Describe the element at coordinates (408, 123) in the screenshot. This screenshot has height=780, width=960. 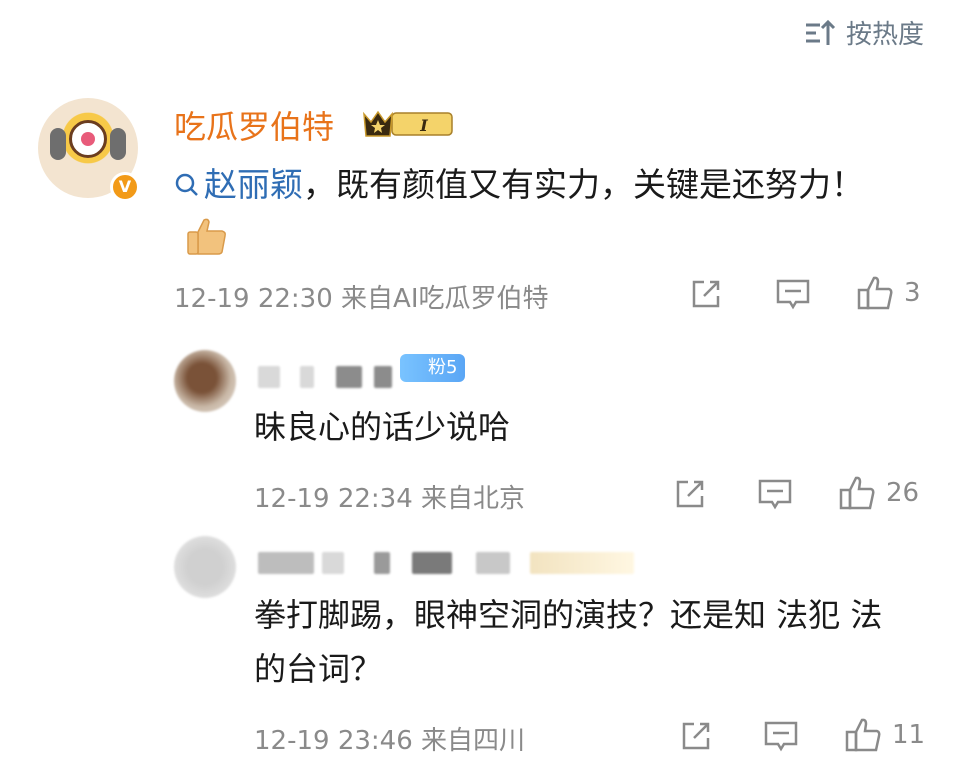
I see `crown-level-badge: I` at that location.